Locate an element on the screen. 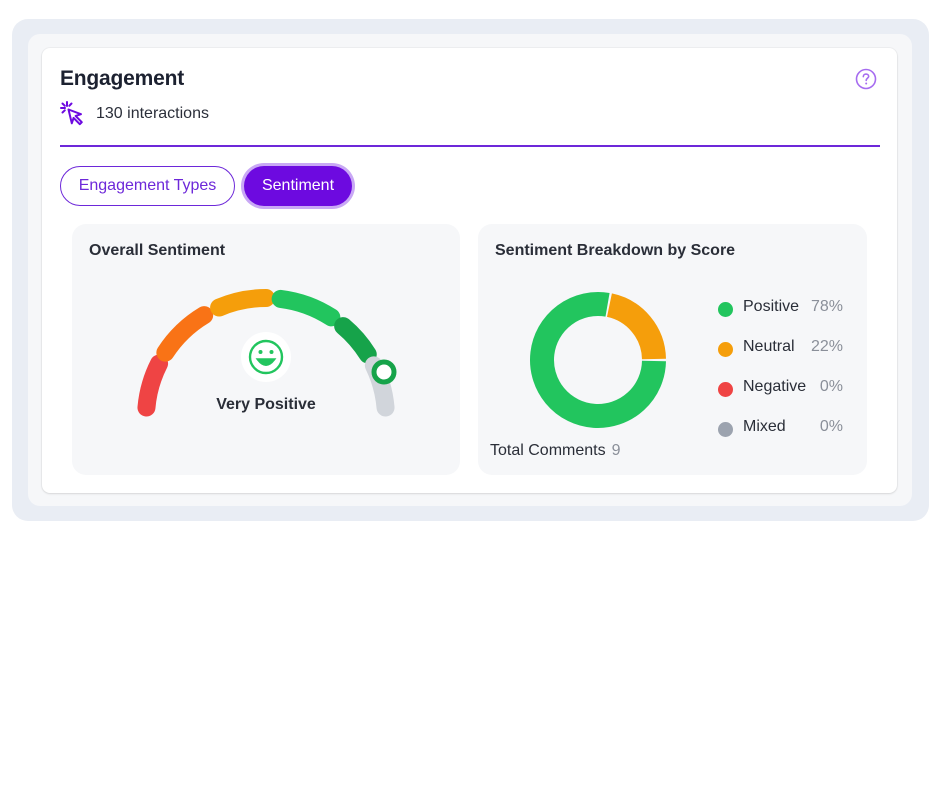 This screenshot has width=940, height=788. legend-pct-neutral: 22% is located at coordinates (826, 346).